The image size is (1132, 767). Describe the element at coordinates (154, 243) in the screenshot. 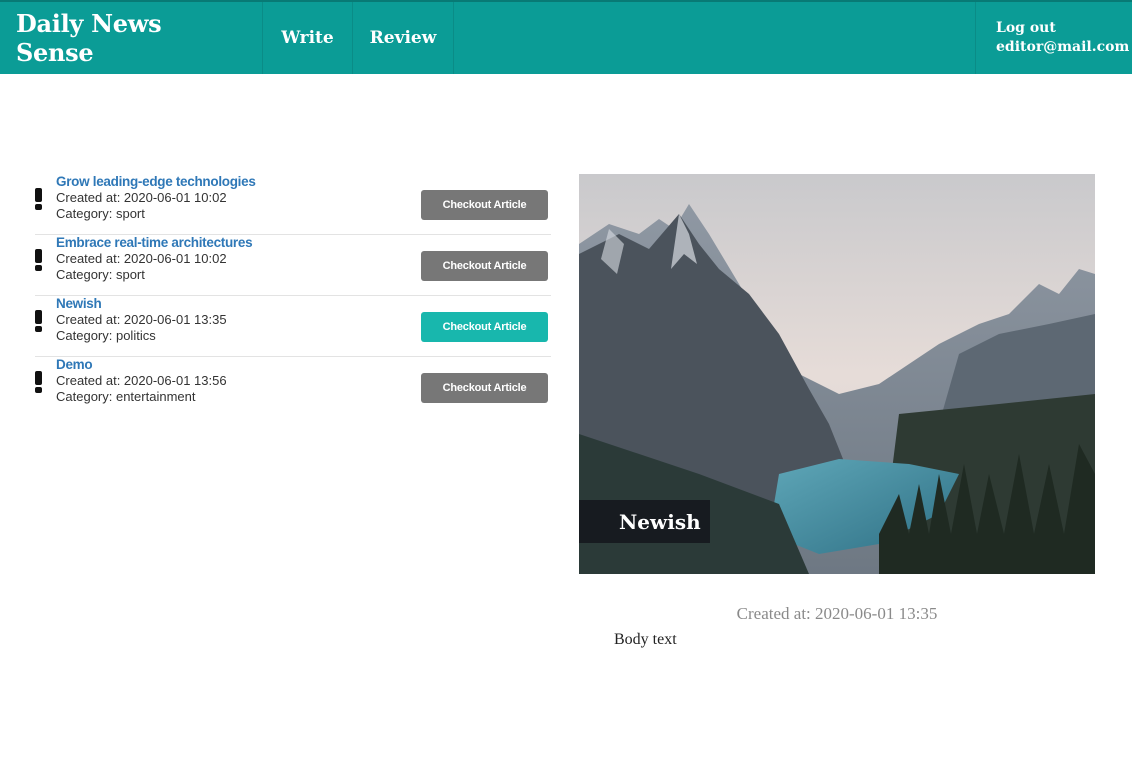

I see `article-title-link: Embrace real-time architectures` at that location.